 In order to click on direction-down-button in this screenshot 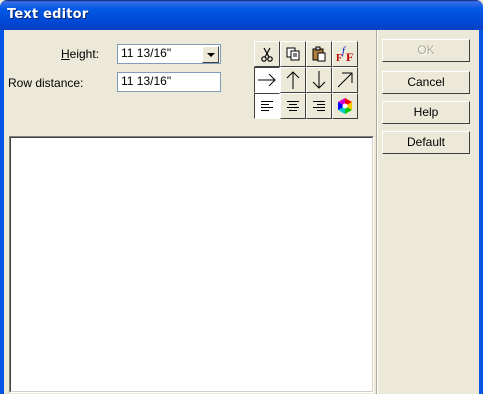, I will do `click(319, 80)`.